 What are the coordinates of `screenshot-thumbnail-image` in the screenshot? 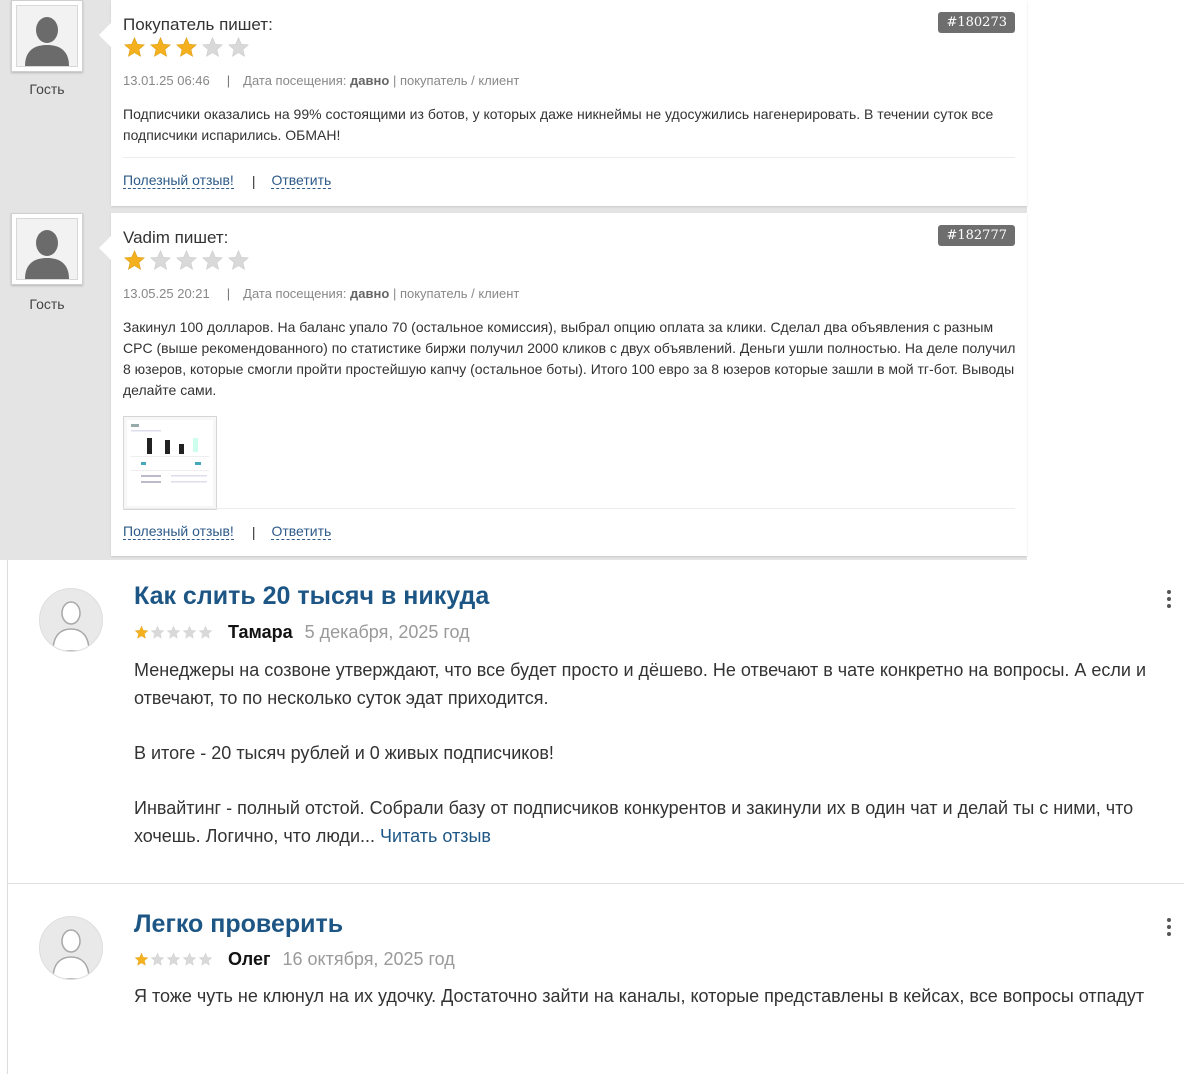 It's located at (170, 463).